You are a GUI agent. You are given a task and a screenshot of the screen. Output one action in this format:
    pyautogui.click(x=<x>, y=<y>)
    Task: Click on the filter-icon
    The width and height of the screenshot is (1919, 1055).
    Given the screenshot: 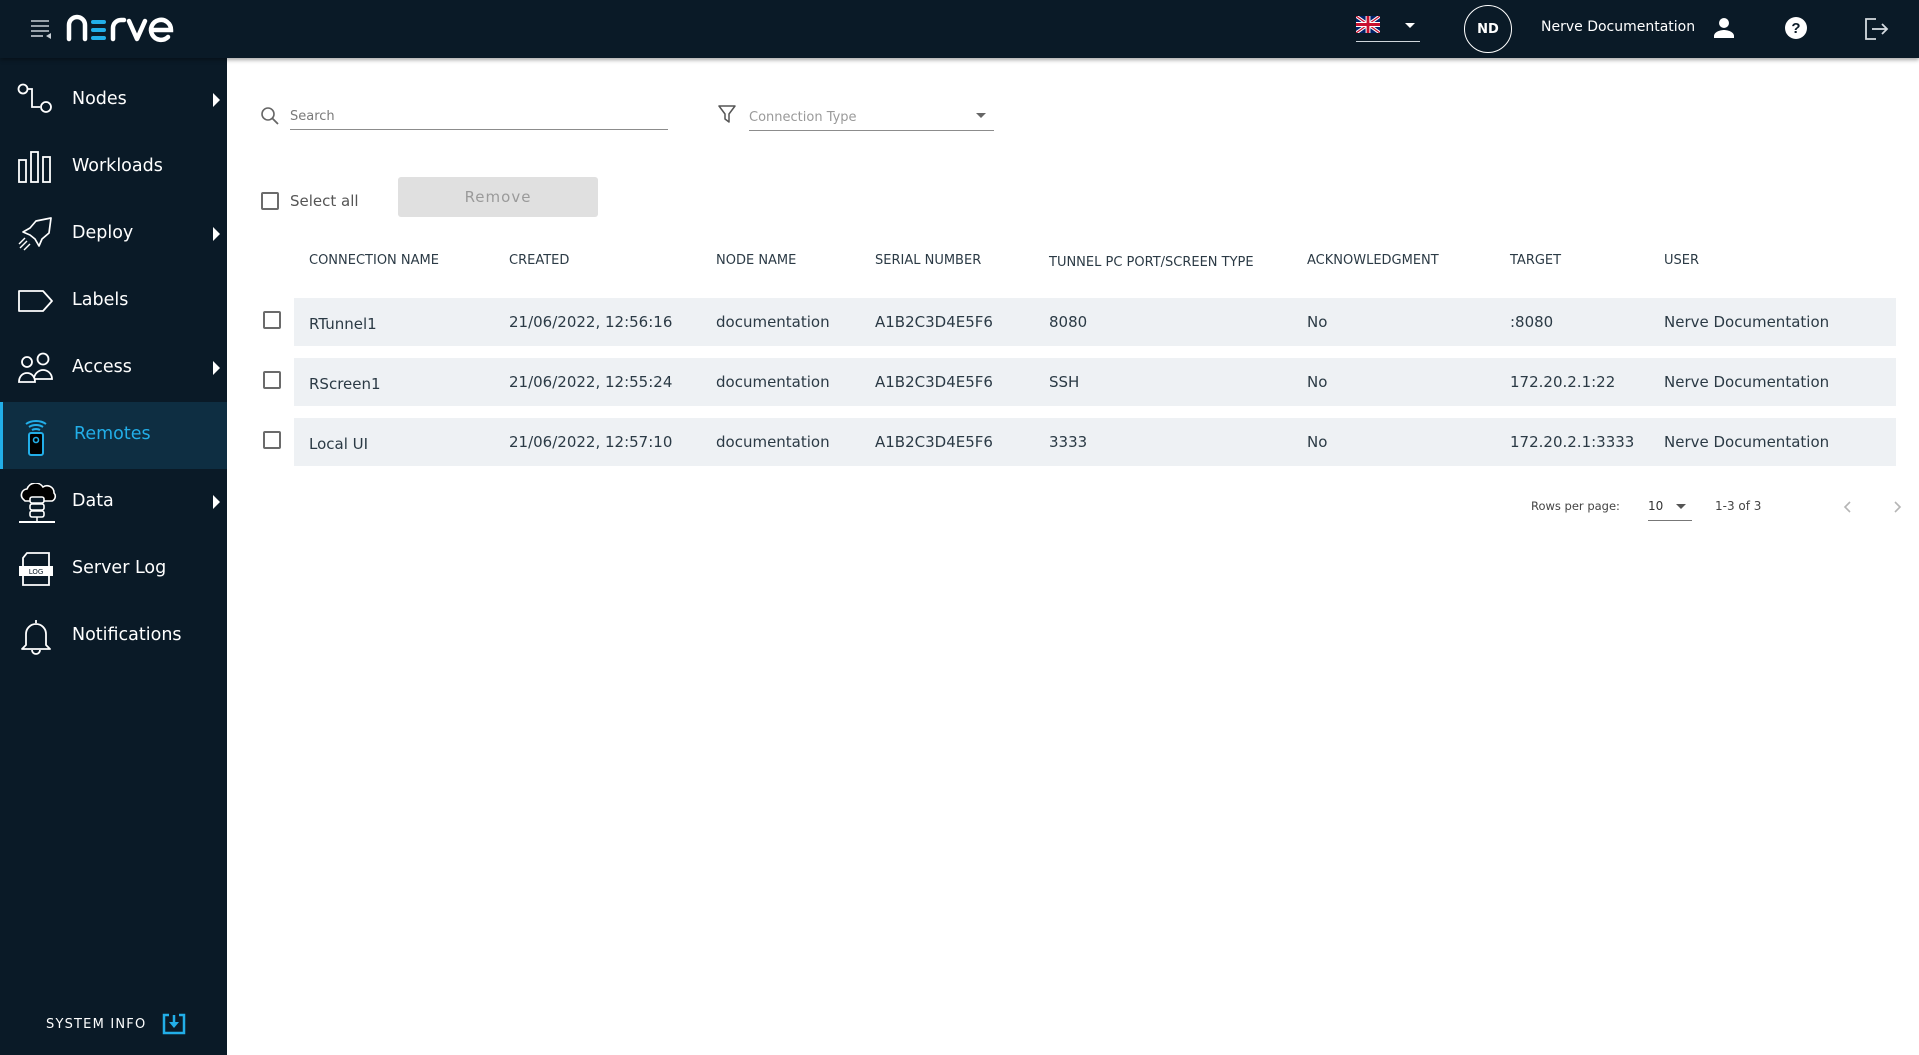 What is the action you would take?
    pyautogui.click(x=727, y=114)
    